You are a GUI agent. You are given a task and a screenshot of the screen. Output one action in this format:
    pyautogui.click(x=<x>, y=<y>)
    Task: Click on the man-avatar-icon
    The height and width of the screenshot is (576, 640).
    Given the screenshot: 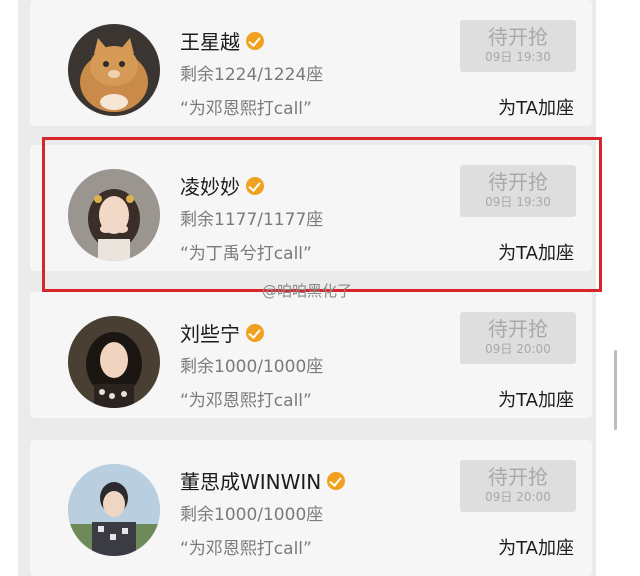 What is the action you would take?
    pyautogui.click(x=114, y=510)
    